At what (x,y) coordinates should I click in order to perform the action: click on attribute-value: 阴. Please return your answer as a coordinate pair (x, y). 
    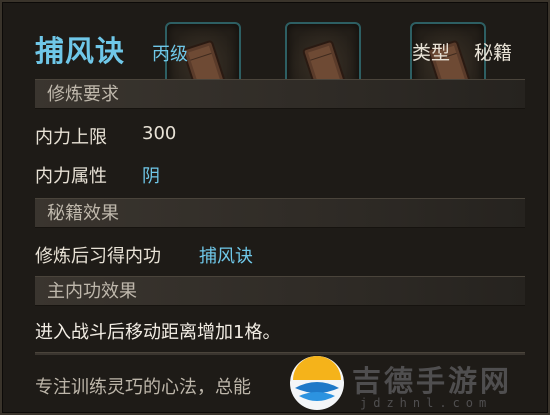
    Looking at the image, I should click on (151, 176).